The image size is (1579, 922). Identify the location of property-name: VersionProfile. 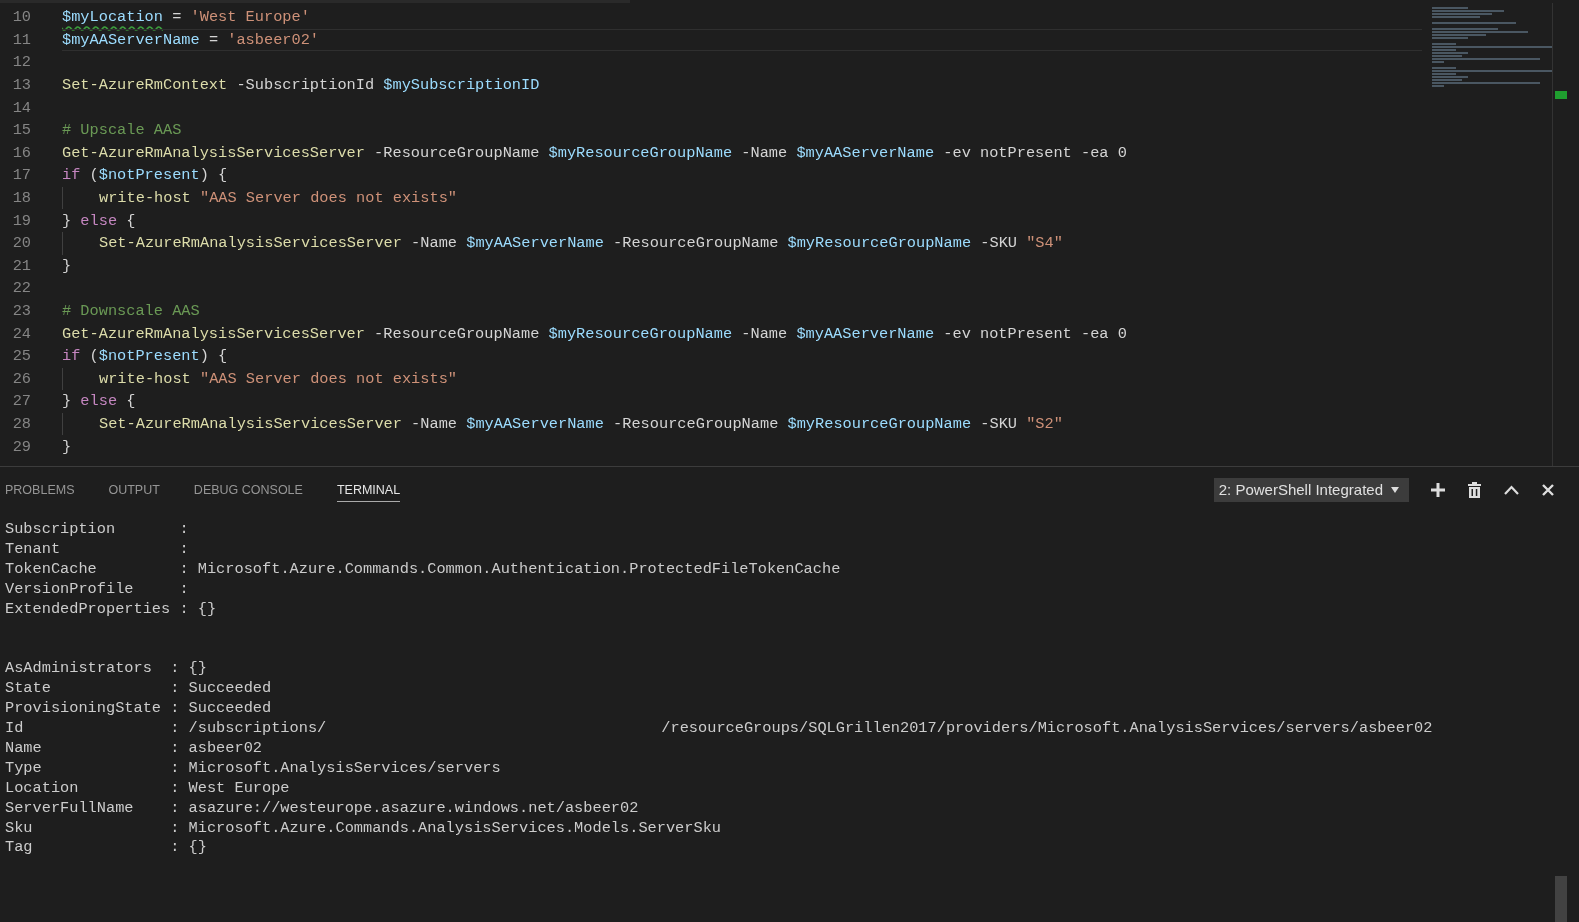
(70, 588).